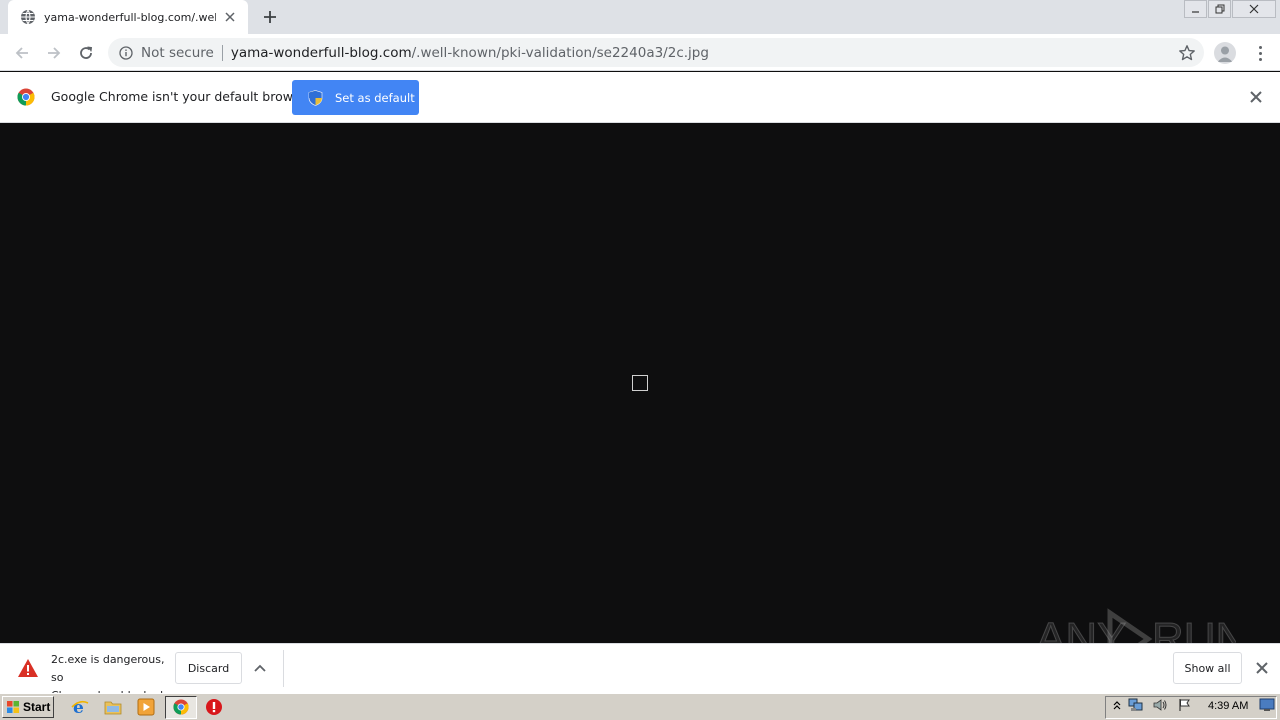 The image size is (1280, 720). What do you see at coordinates (1228, 706) in the screenshot?
I see `taskbar-clock: 4:39 AM` at bounding box center [1228, 706].